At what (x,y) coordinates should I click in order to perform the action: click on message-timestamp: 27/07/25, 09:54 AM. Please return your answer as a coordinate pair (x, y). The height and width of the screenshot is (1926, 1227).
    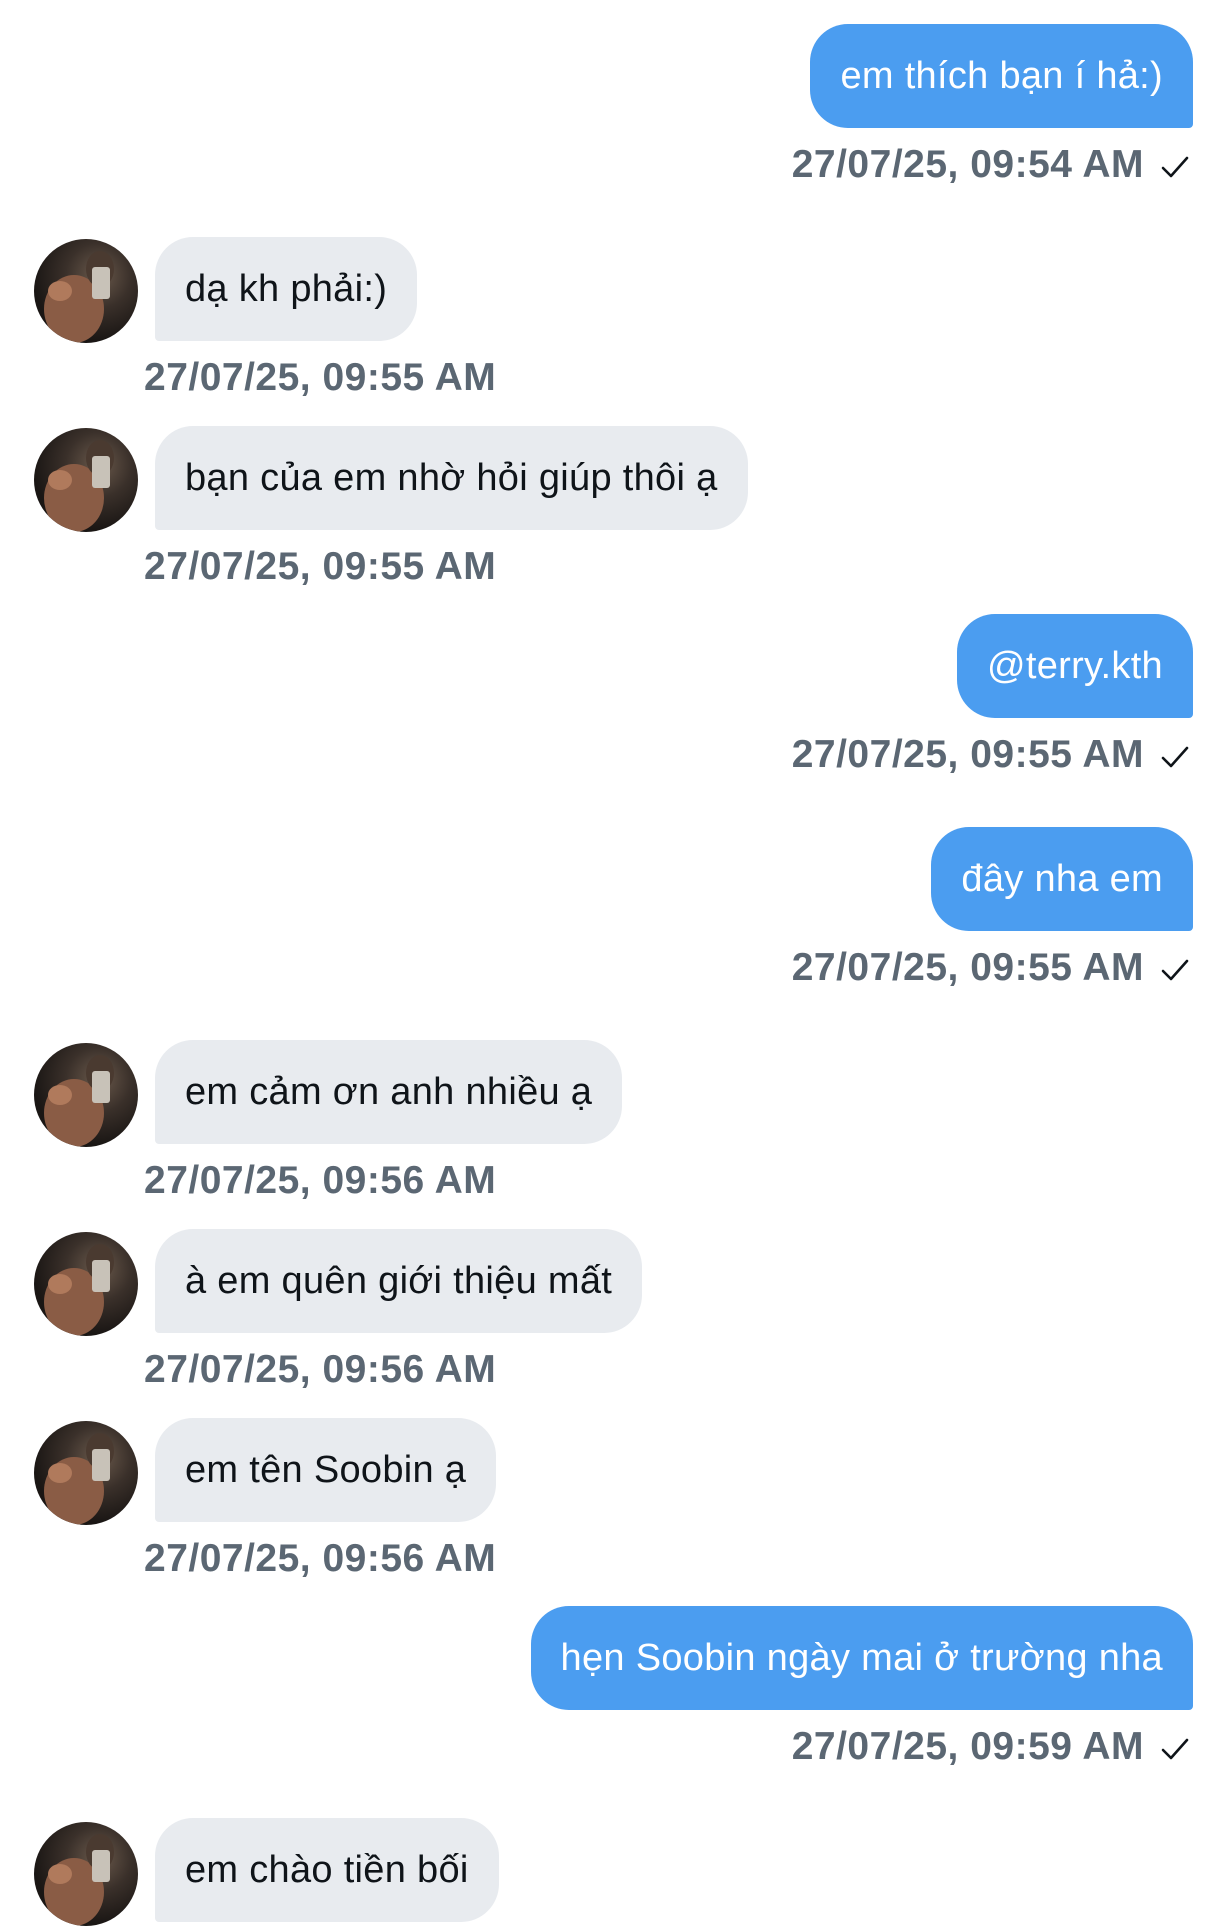
    Looking at the image, I should click on (967, 164).